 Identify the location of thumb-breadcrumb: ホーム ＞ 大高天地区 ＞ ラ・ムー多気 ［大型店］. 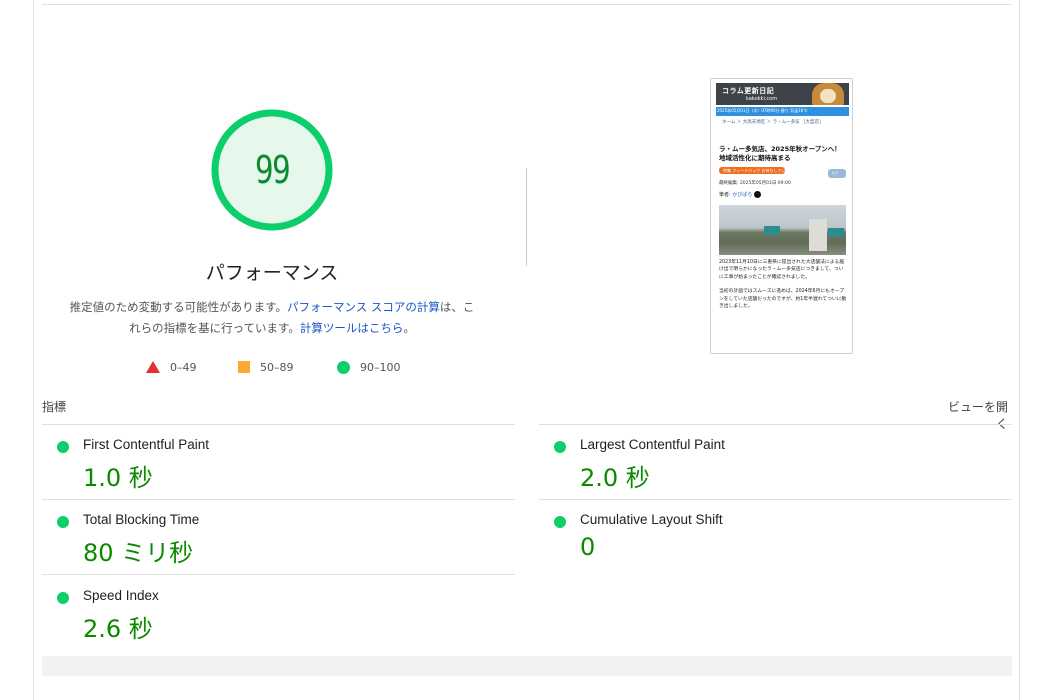
(773, 122).